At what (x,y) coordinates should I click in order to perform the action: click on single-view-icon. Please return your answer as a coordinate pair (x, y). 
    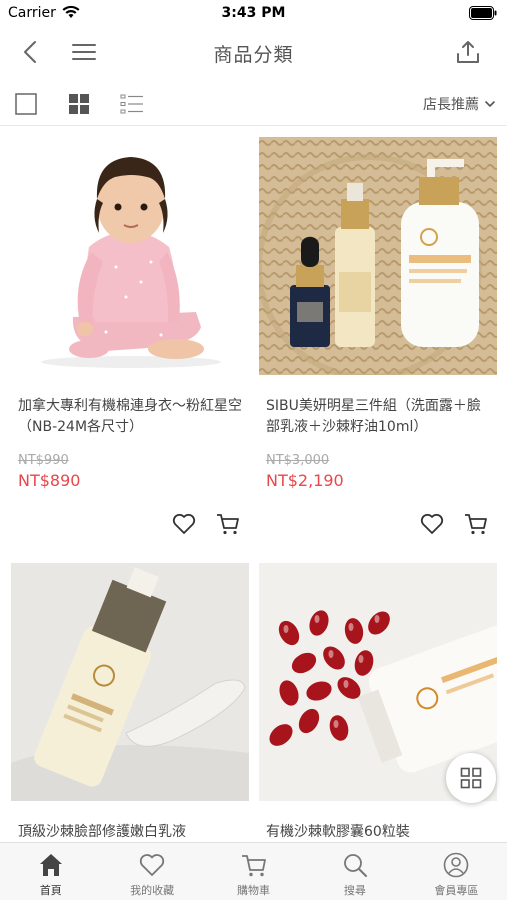
    Looking at the image, I should click on (26, 104).